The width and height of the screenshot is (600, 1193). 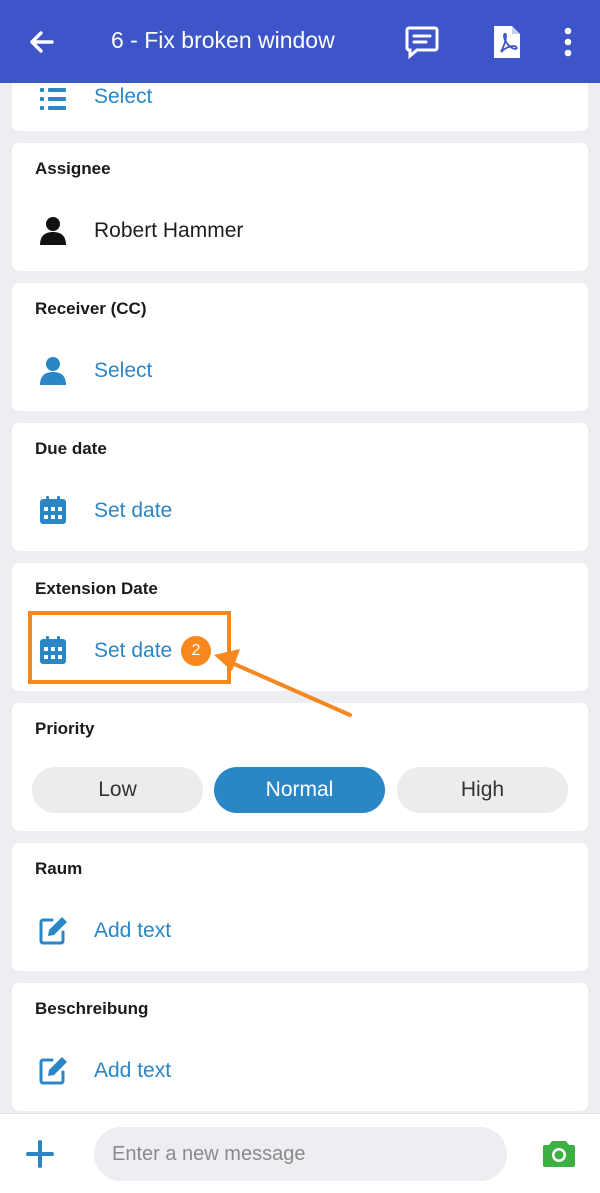 I want to click on receiver-select-link: Select, so click(x=123, y=371).